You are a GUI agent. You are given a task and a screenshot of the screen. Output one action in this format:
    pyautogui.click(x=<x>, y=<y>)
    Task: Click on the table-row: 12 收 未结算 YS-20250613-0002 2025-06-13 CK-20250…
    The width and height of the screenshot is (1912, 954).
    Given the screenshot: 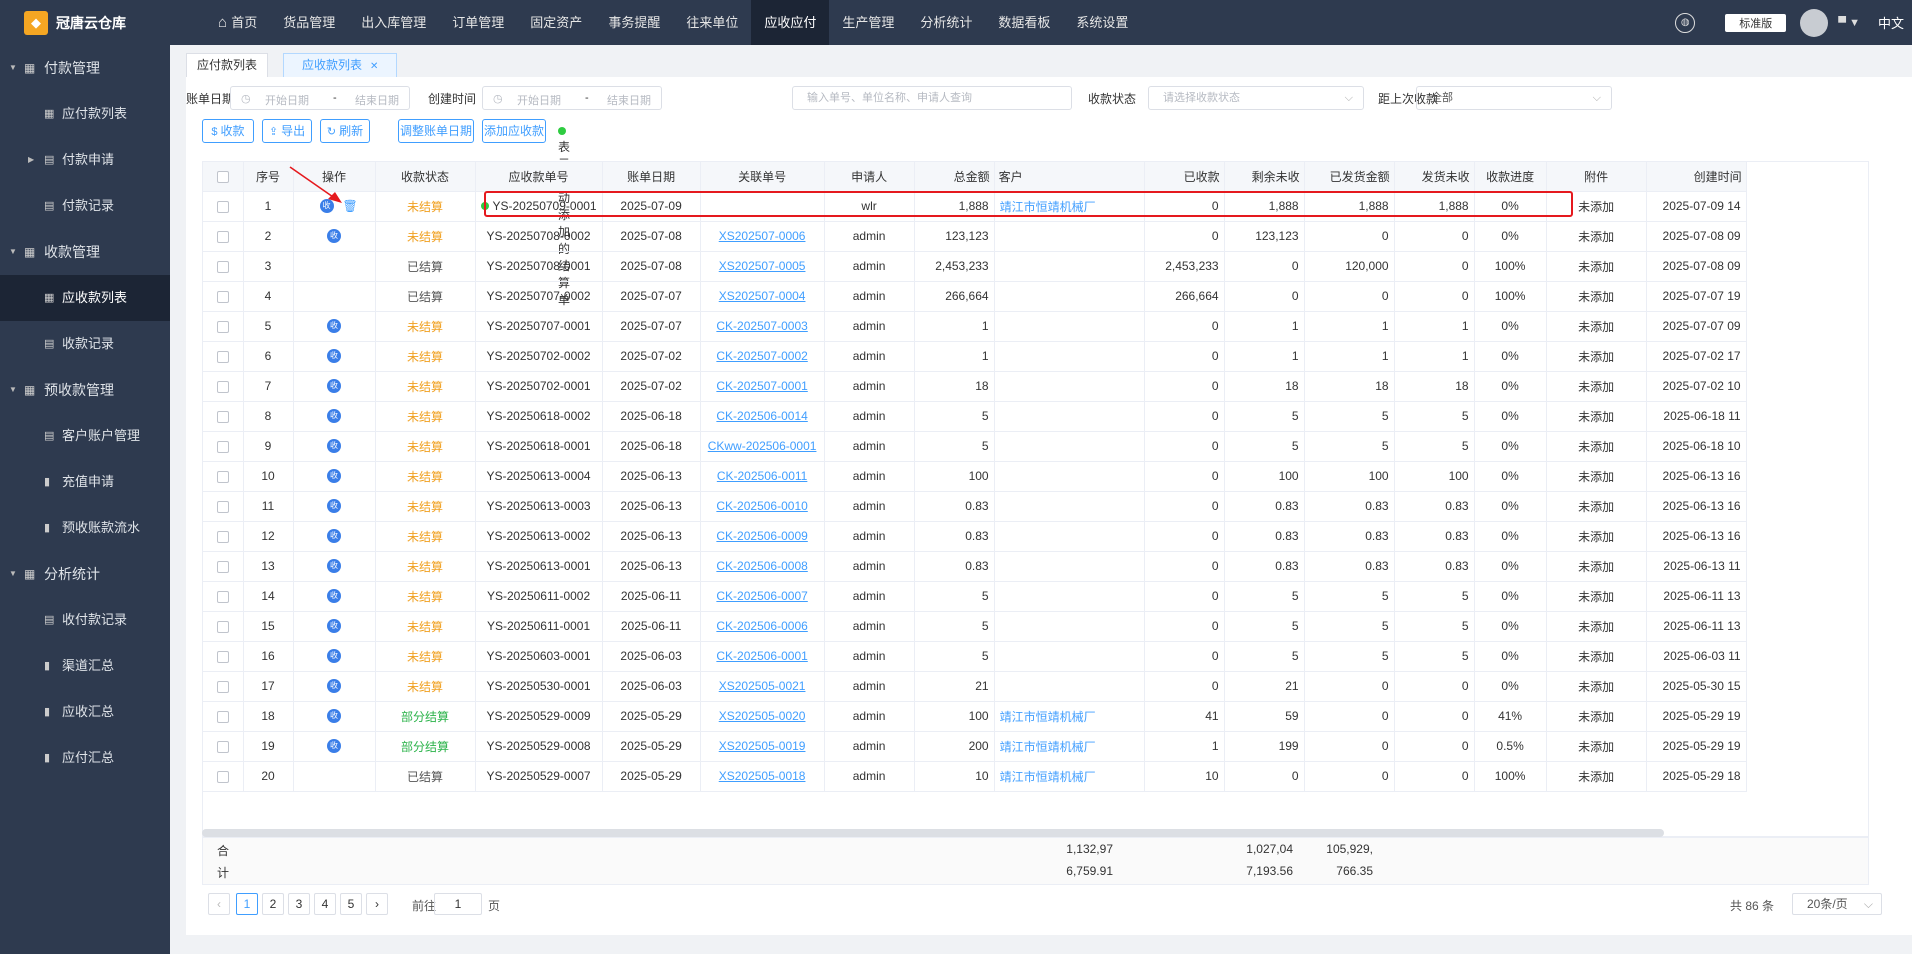 What is the action you would take?
    pyautogui.click(x=975, y=536)
    